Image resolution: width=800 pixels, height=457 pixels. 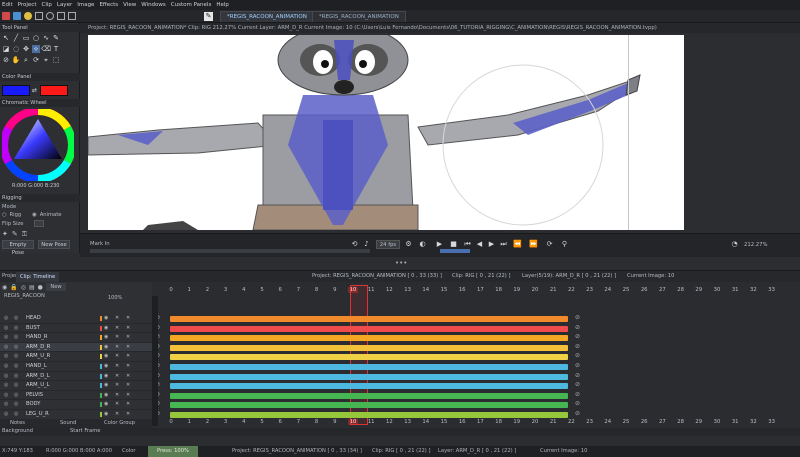 I want to click on frame-number: 23, so click(x=590, y=422).